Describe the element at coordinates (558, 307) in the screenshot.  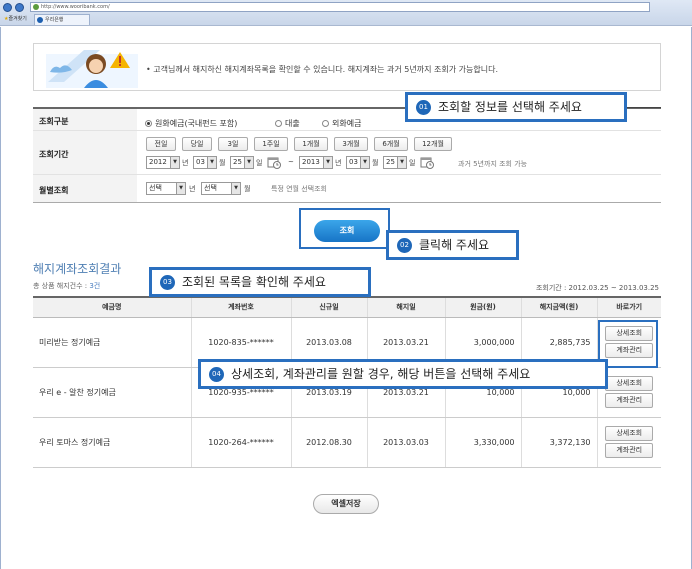
I see `col-amount: 해지금액(원)` at that location.